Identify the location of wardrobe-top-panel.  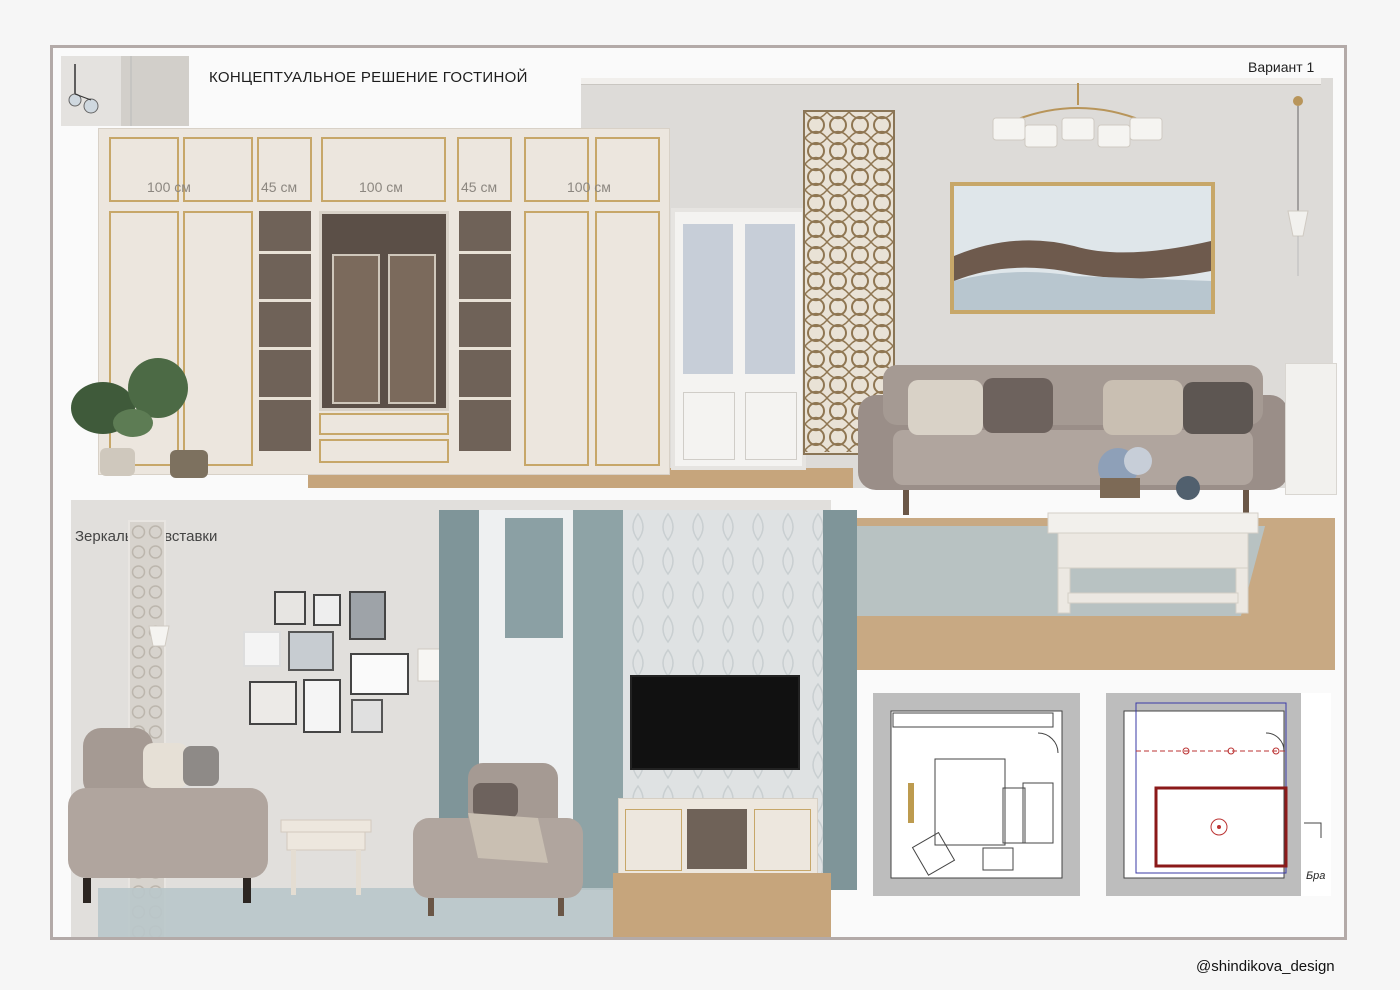
(218, 169).